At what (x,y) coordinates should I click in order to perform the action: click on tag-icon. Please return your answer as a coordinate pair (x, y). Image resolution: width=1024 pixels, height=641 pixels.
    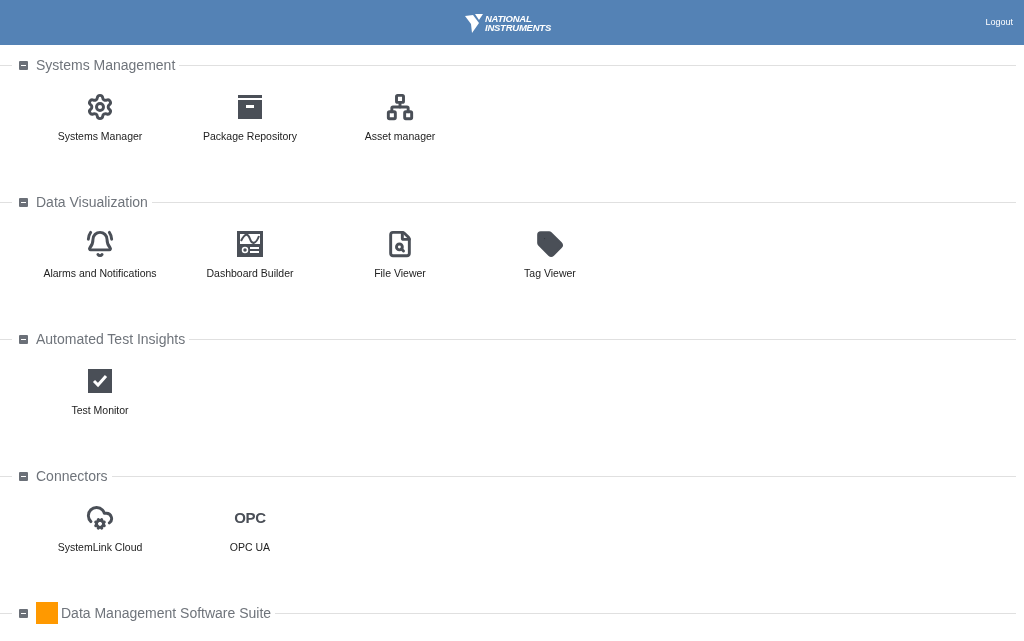
    Looking at the image, I should click on (550, 244).